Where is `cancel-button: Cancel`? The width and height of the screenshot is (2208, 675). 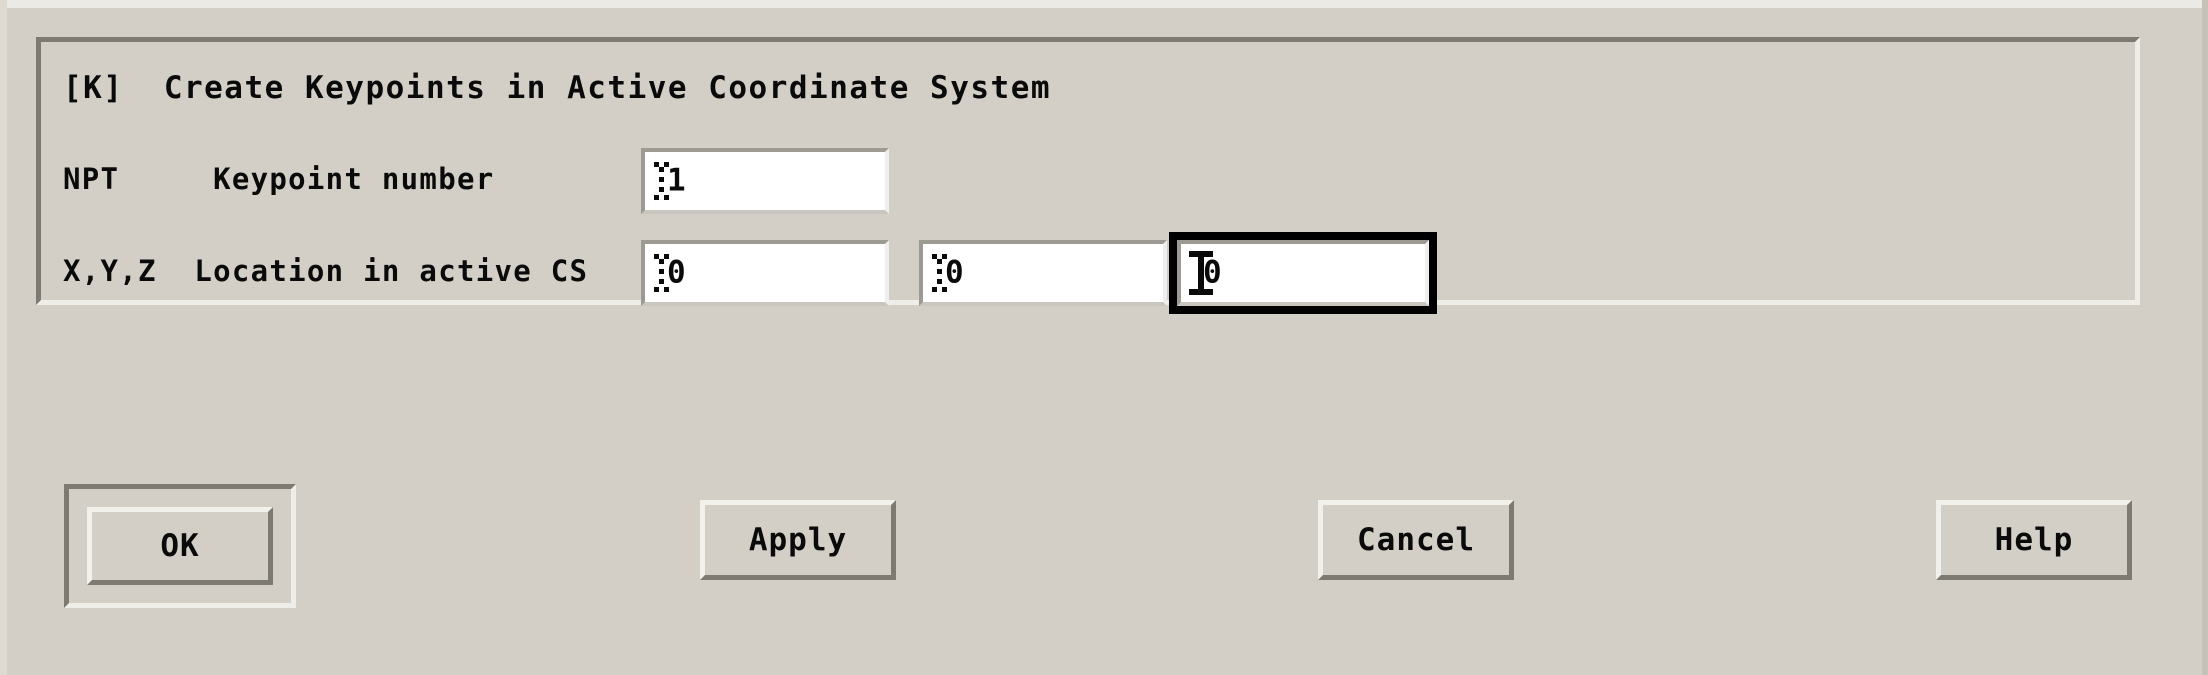 cancel-button: Cancel is located at coordinates (1416, 540).